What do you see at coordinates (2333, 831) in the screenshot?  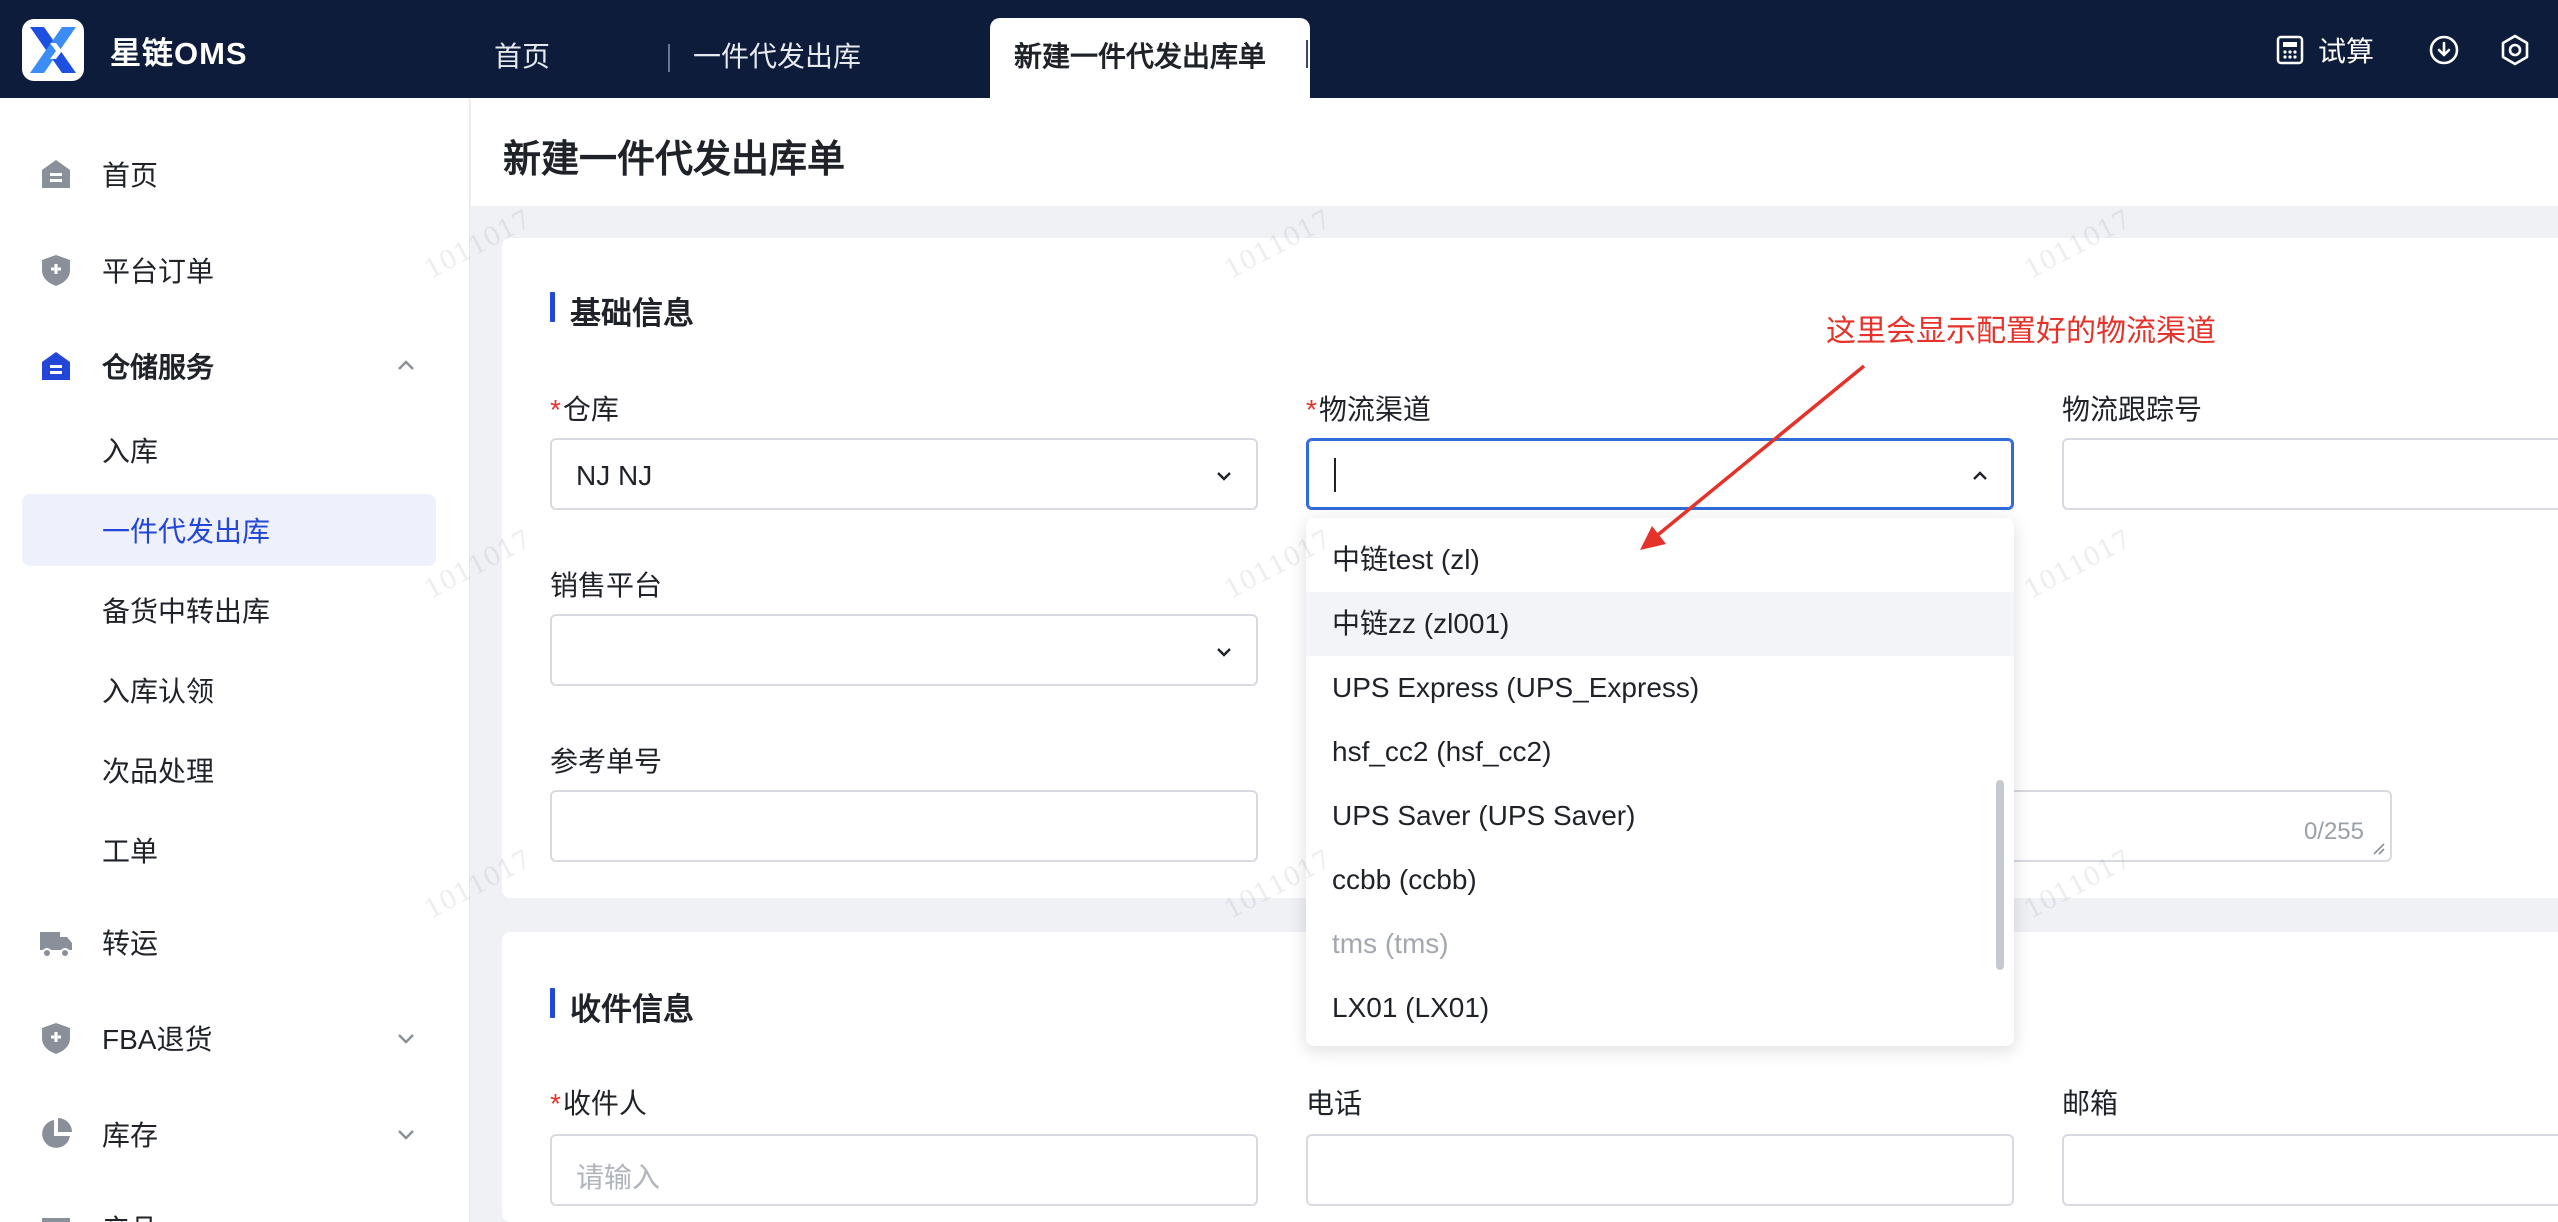 I see `char-counter: 0/255` at bounding box center [2333, 831].